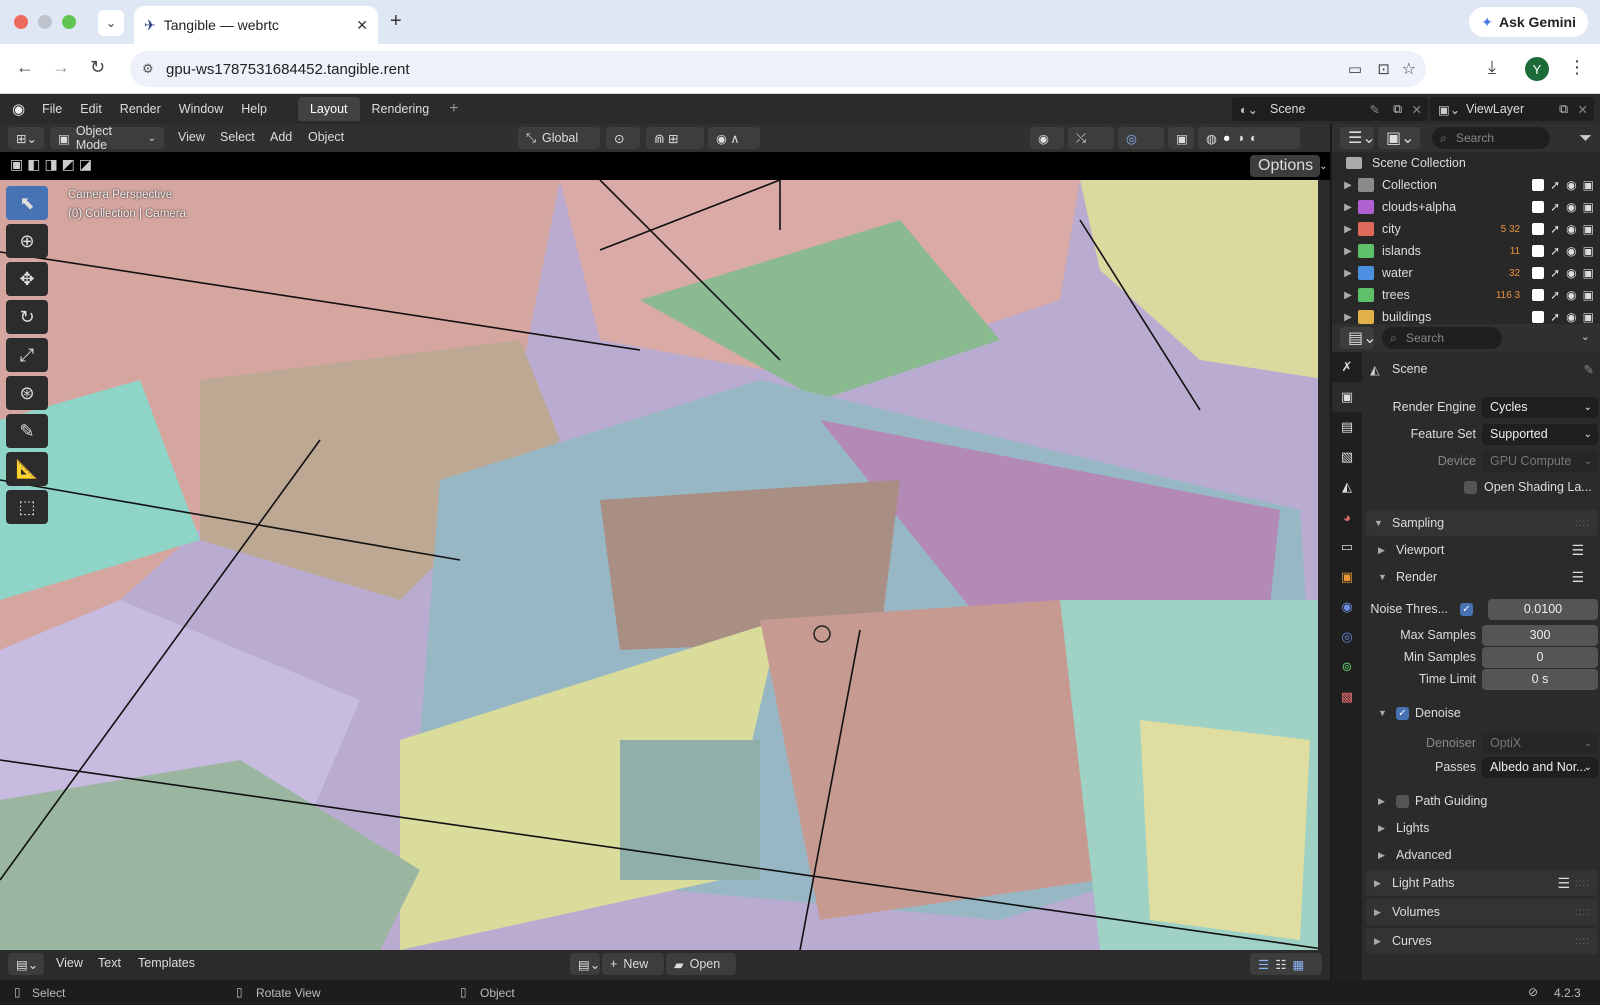 The width and height of the screenshot is (1600, 1005). Describe the element at coordinates (148, 69) in the screenshot. I see `site-info-icon: ⚙` at that location.